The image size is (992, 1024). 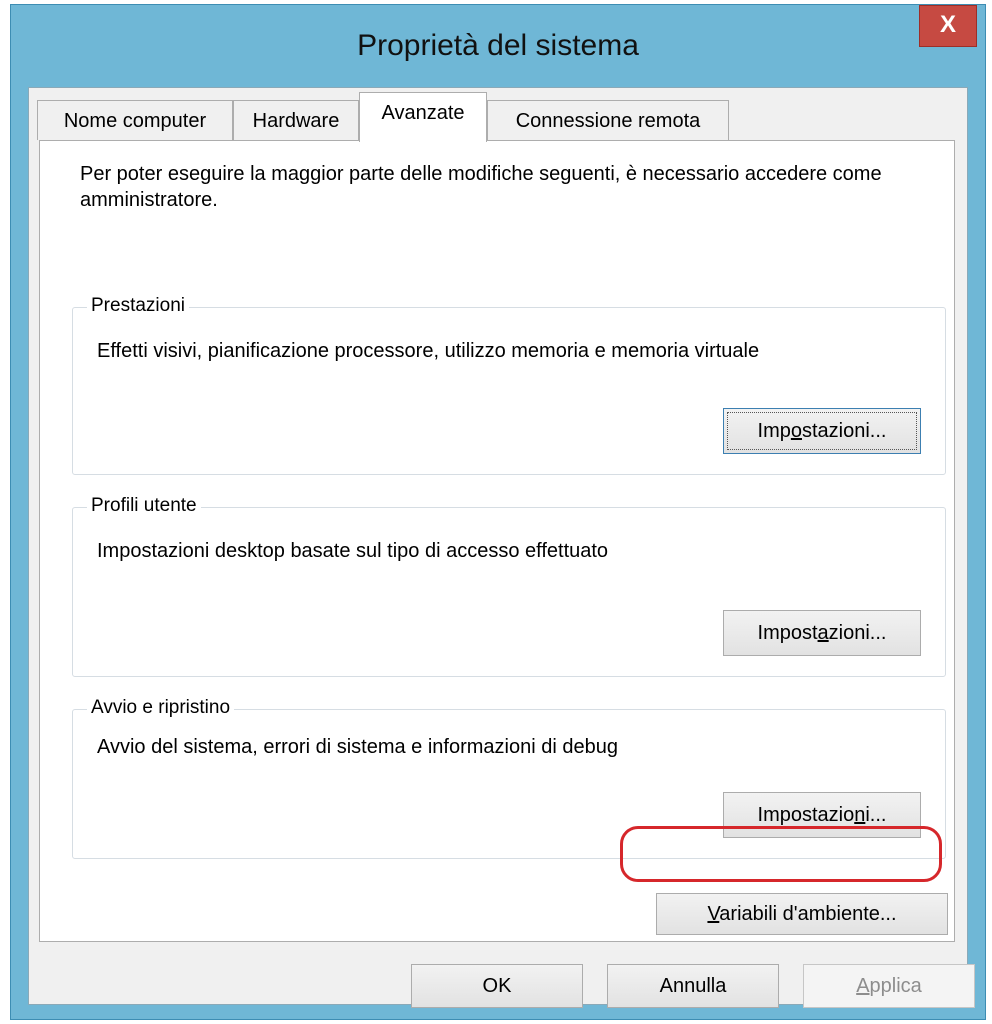 I want to click on startup-recovery-group-label: Avvio e ripristino, so click(x=161, y=708).